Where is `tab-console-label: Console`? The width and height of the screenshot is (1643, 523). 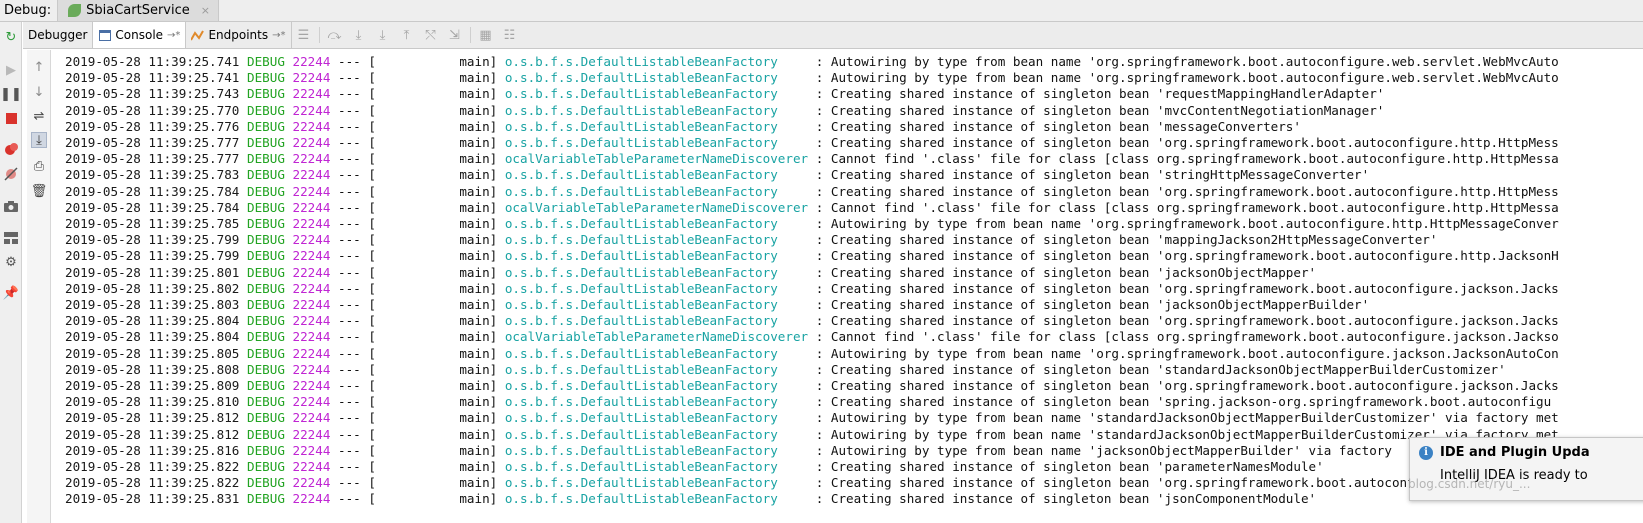 tab-console-label: Console is located at coordinates (139, 35).